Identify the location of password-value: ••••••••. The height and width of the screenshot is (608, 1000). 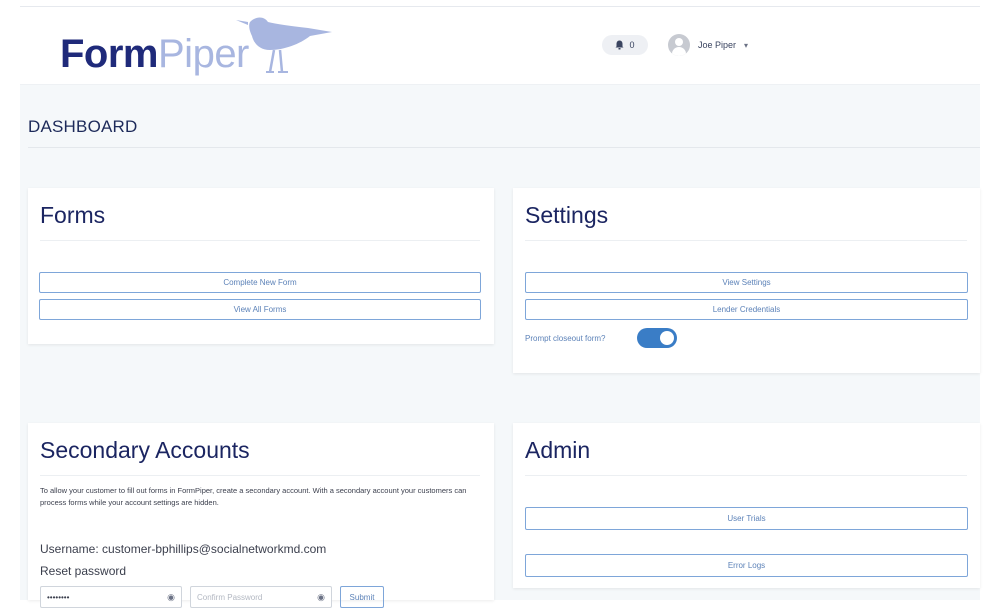
(58, 597).